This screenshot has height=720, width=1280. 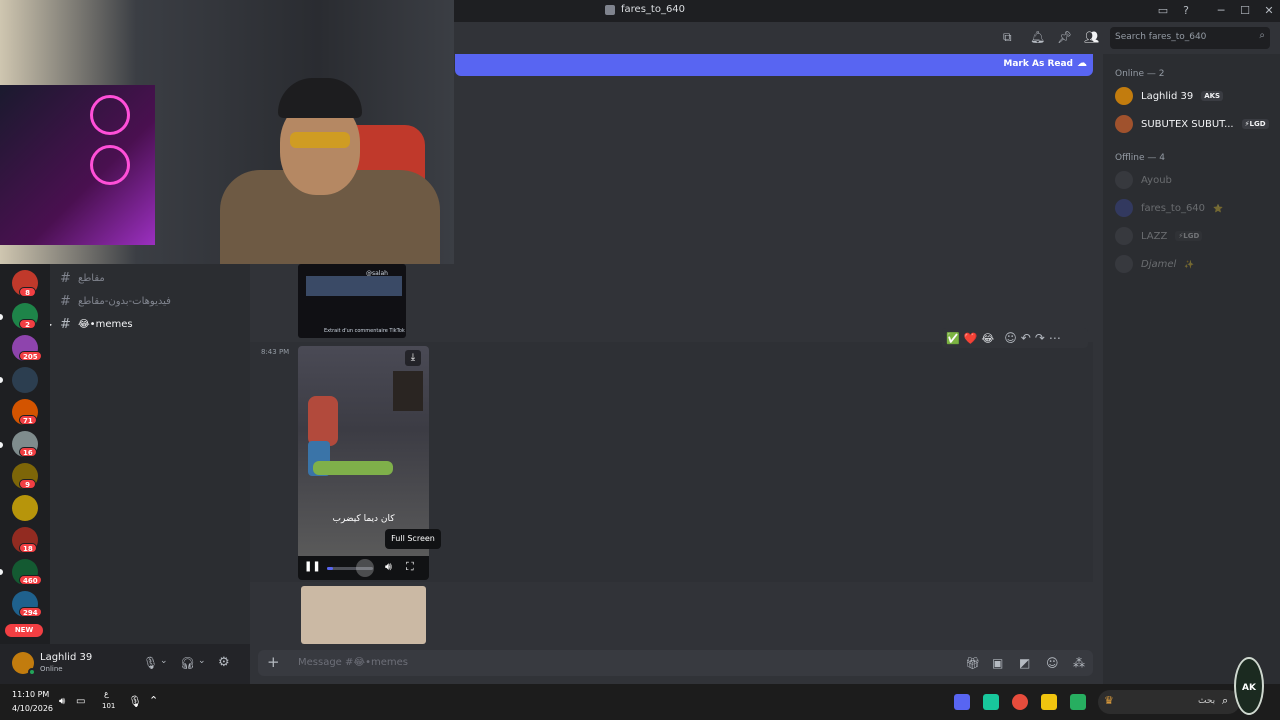 I want to click on store-icon, so click(x=991, y=702).